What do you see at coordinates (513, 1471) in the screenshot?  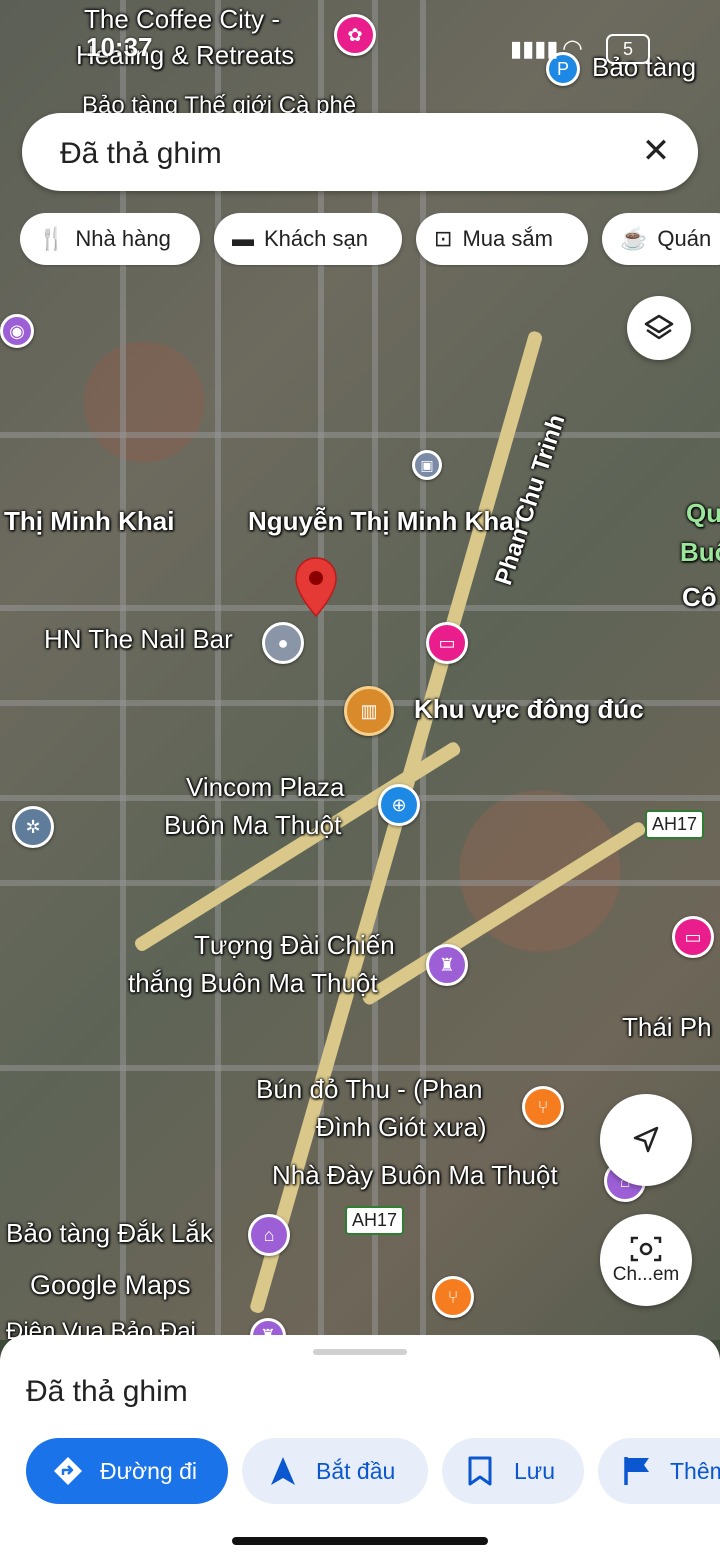 I see `save-button: Lưu` at bounding box center [513, 1471].